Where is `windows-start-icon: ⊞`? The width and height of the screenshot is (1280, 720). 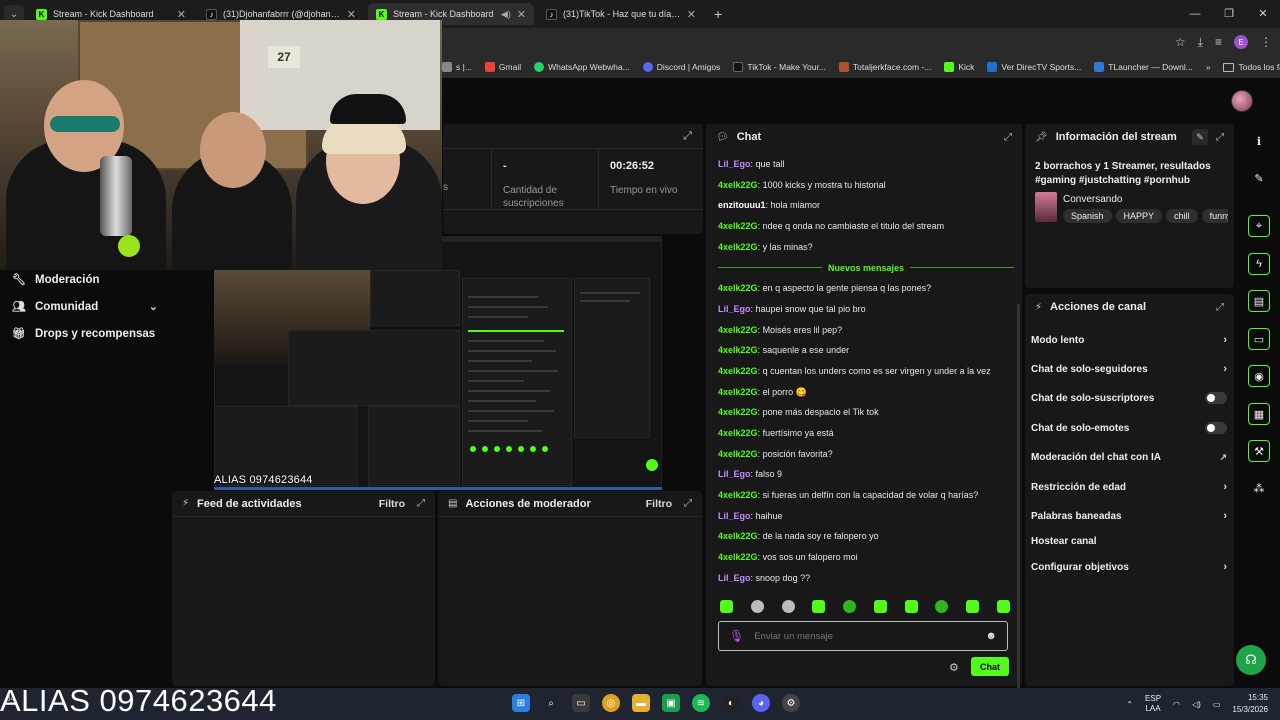 windows-start-icon: ⊞ is located at coordinates (521, 703).